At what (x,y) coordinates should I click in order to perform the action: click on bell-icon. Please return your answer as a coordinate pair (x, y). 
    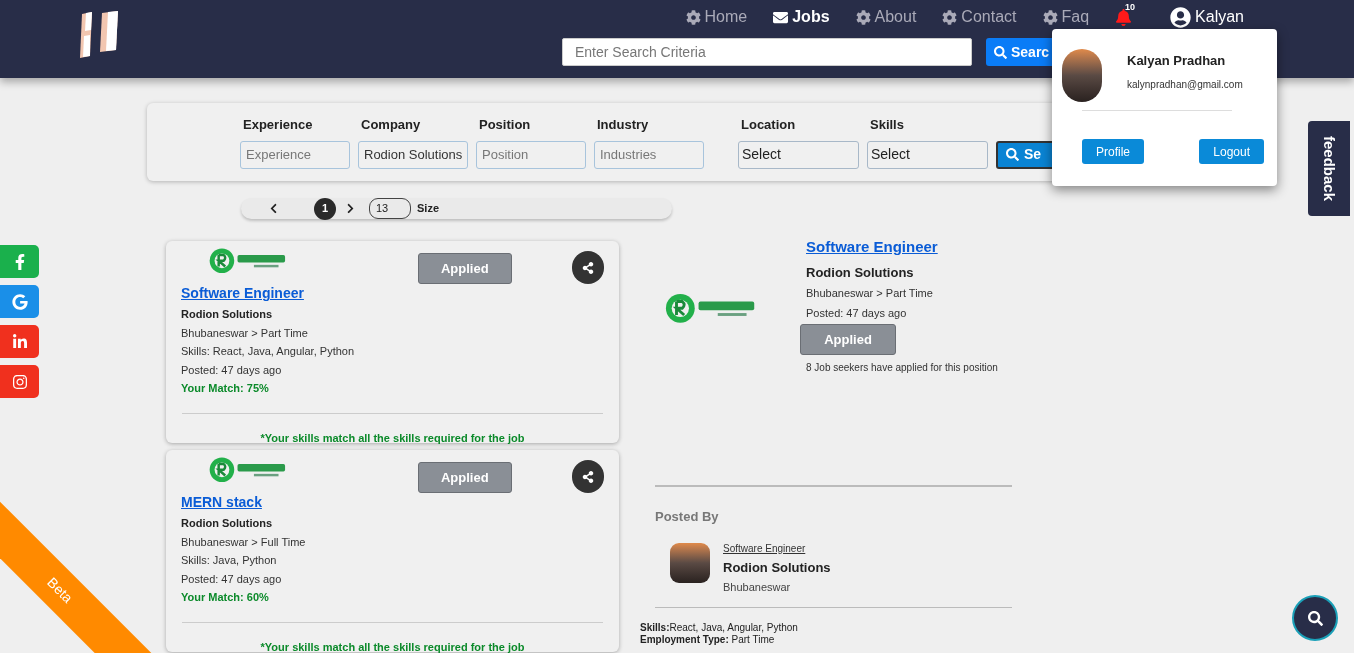
    Looking at the image, I should click on (1124, 17).